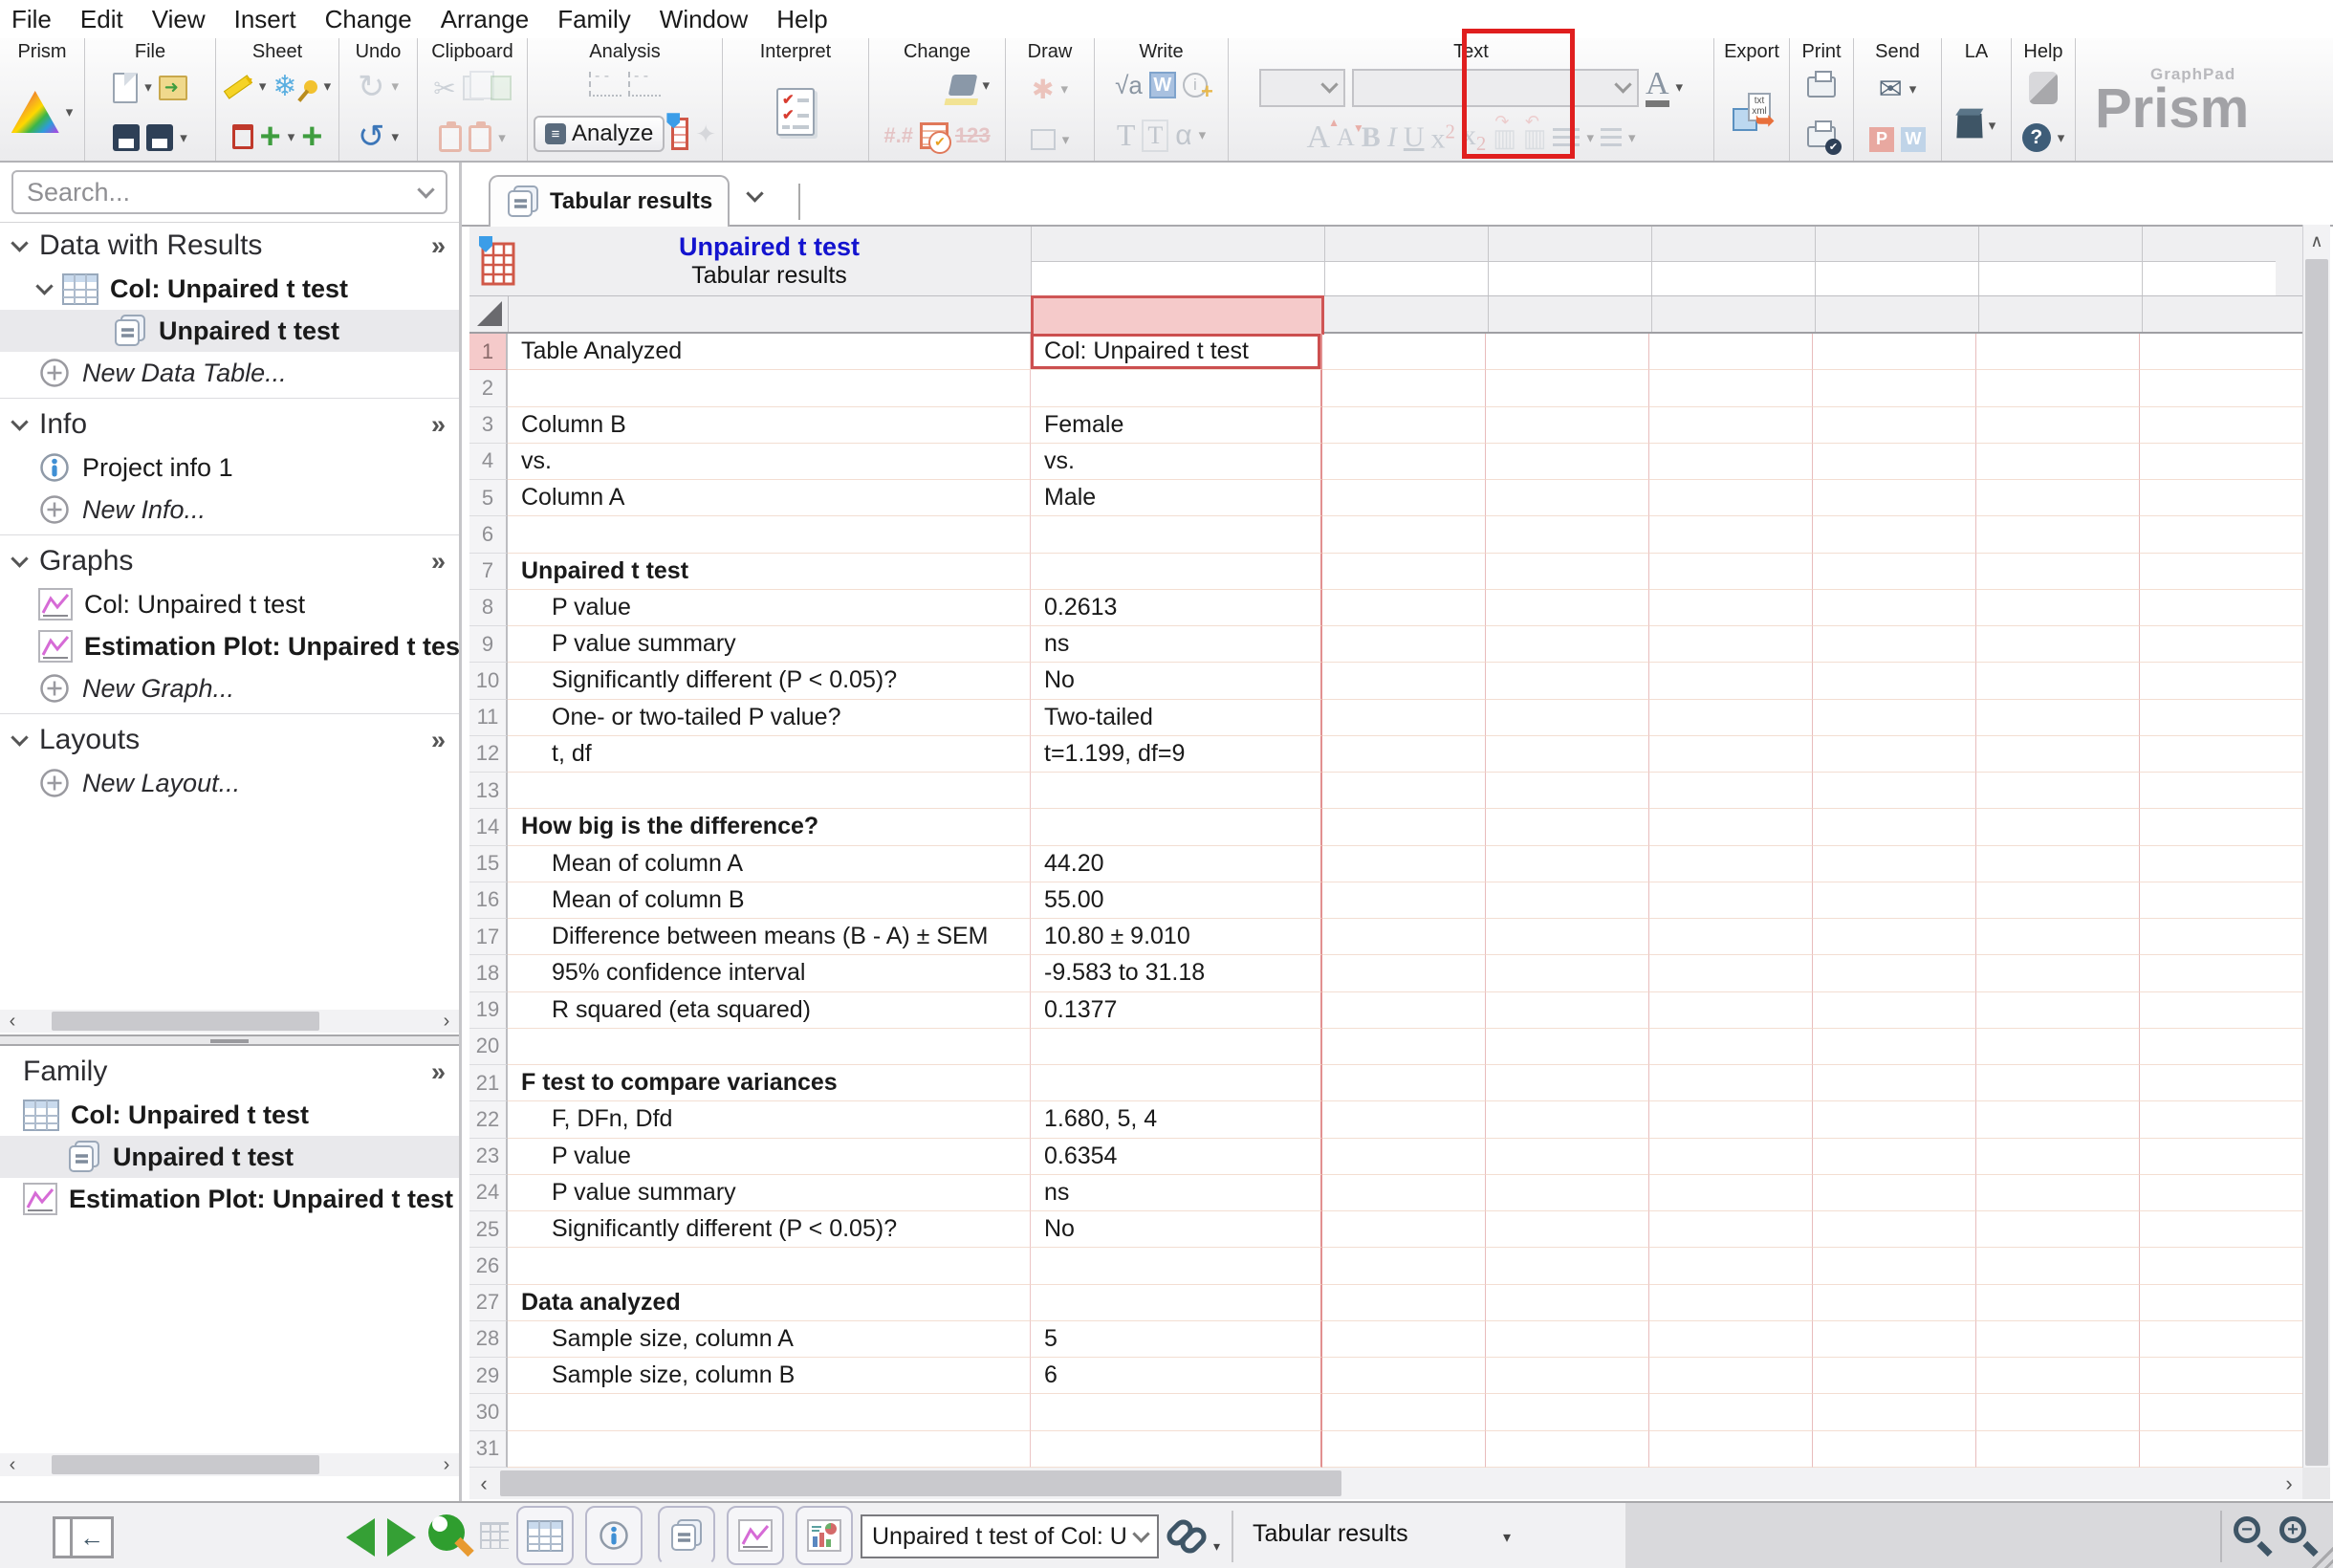 The image size is (2333, 1568). Describe the element at coordinates (1913, 139) in the screenshot. I see `word-icon: W` at that location.